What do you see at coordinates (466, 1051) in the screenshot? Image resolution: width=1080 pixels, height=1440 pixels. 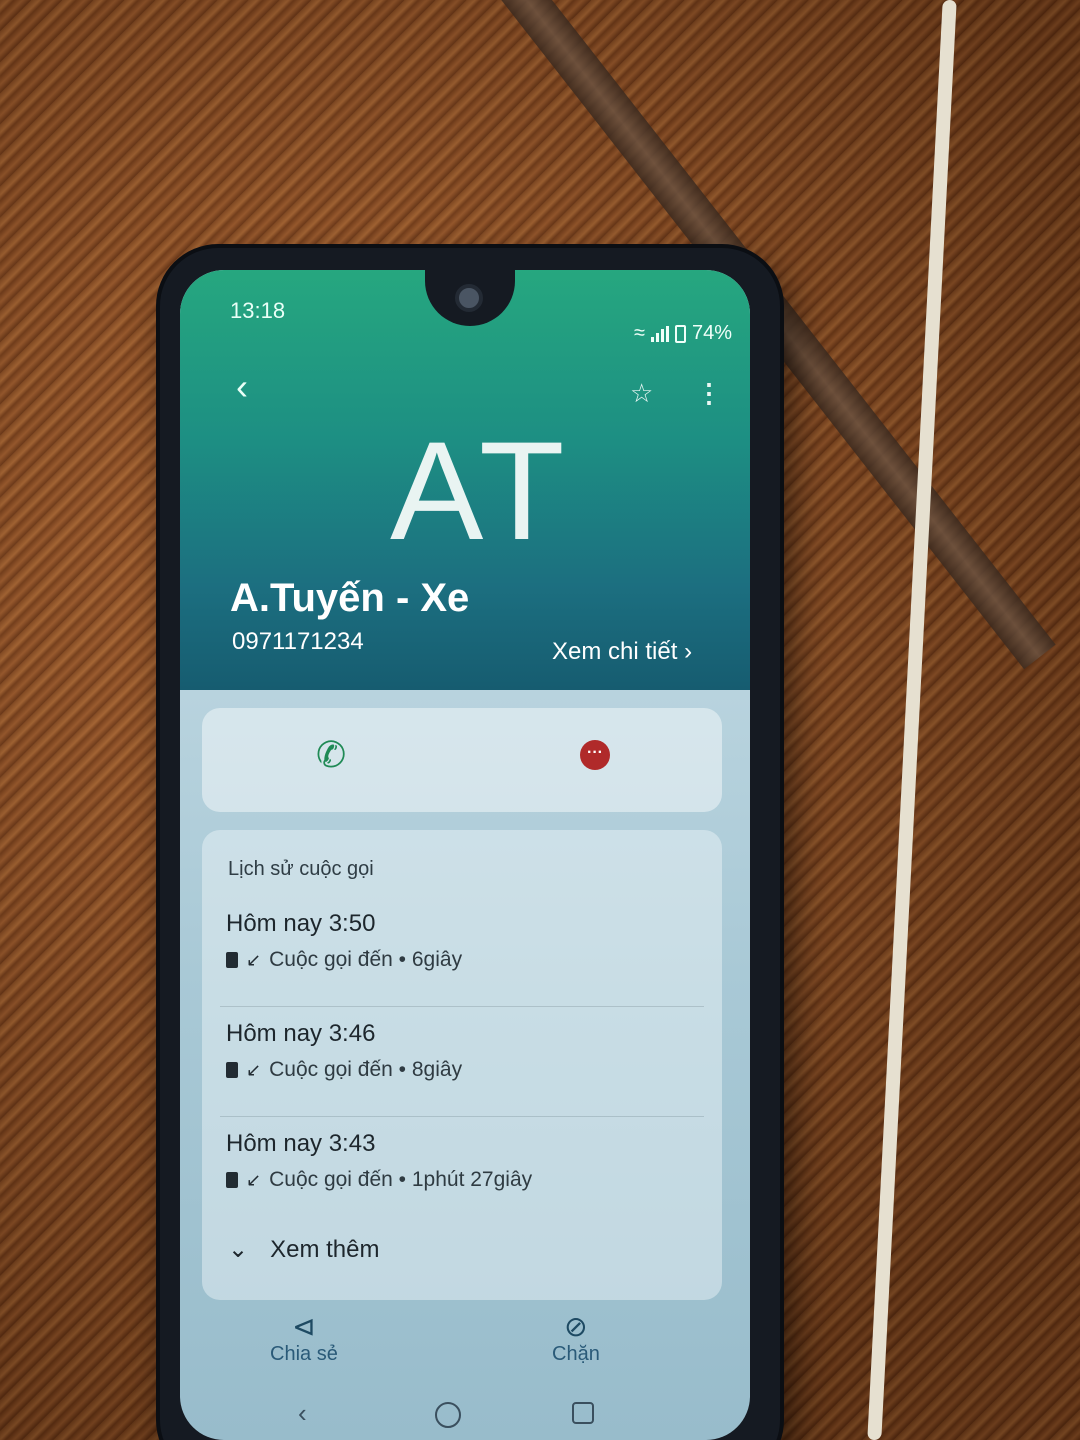 I see `call-history-item: Hôm nay 3:46 ↙ Cuộc gọi đến • 8giây` at bounding box center [466, 1051].